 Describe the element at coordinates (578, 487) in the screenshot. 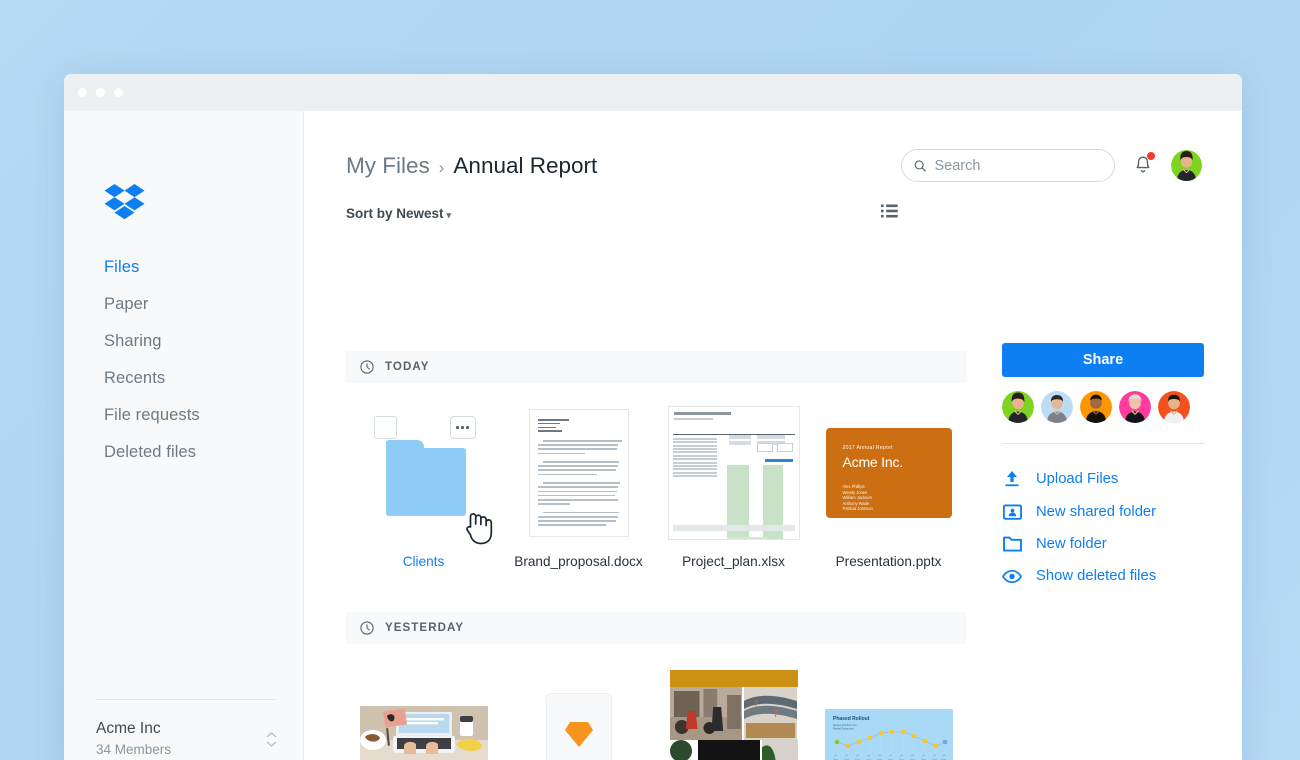

I see `file-item-document: Brand_proposal.docx` at that location.